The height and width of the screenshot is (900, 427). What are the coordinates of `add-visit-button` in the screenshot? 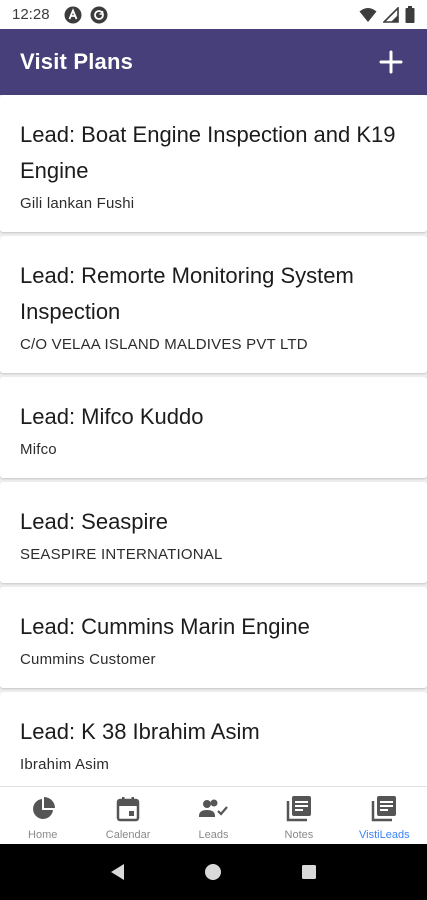 It's located at (391, 62).